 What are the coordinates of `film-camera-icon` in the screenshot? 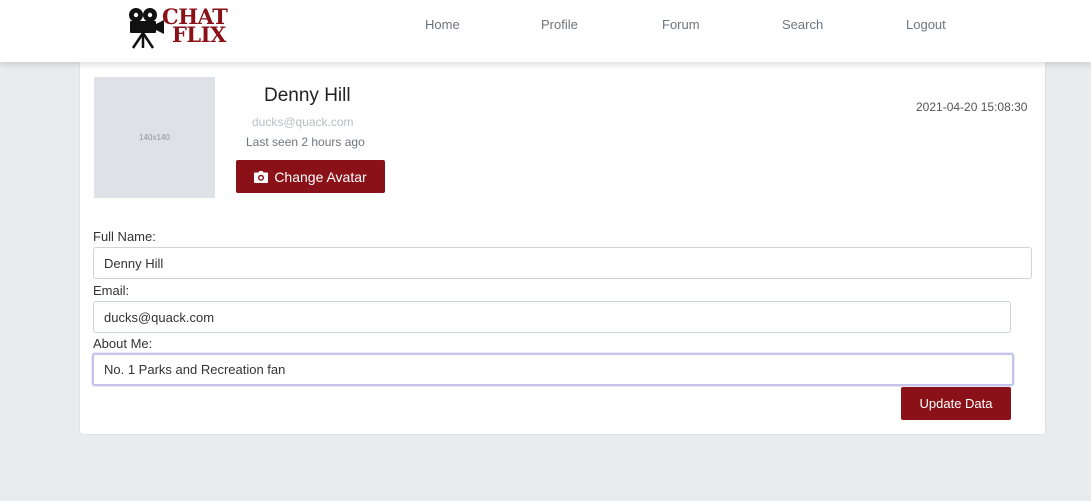 It's located at (146, 28).